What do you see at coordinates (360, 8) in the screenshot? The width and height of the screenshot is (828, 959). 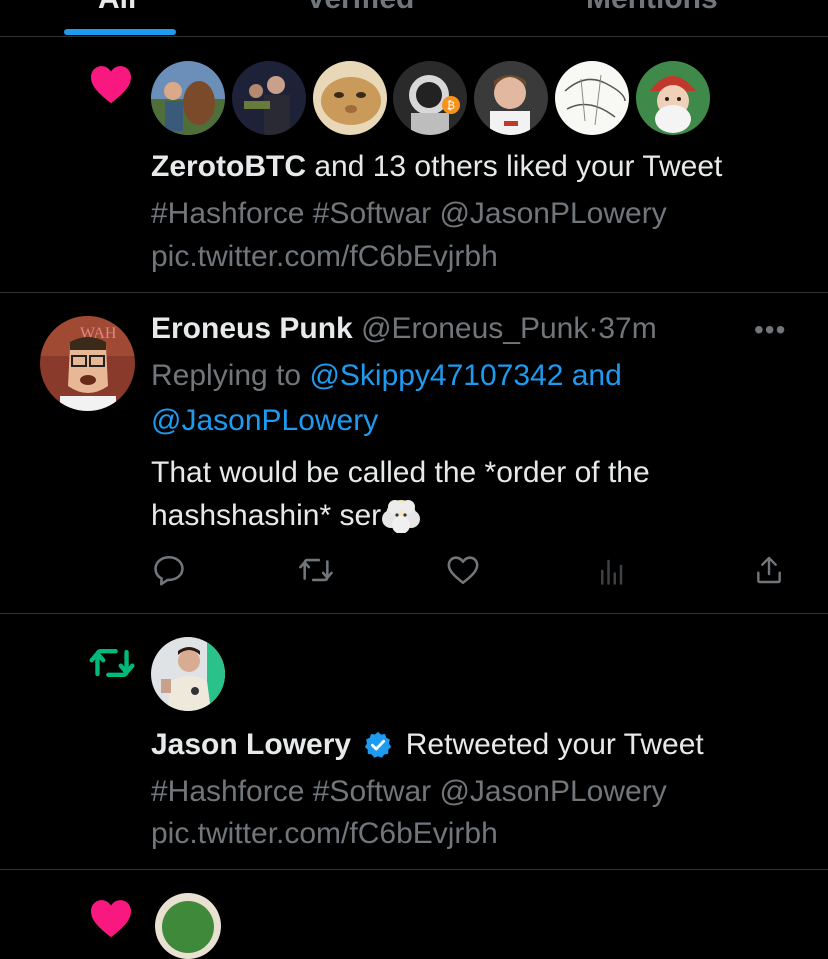 I see `tab-verified: Verified` at bounding box center [360, 8].